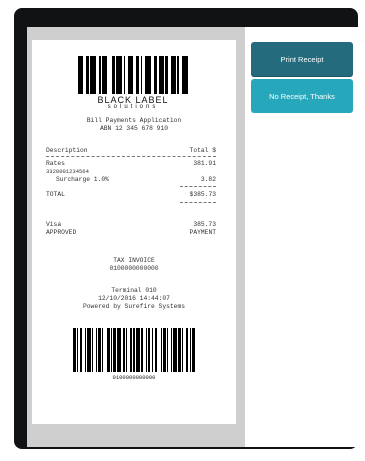 This screenshot has width=365, height=461. Describe the element at coordinates (134, 128) in the screenshot. I see `abn-number: ABN 12 345 678 910` at that location.